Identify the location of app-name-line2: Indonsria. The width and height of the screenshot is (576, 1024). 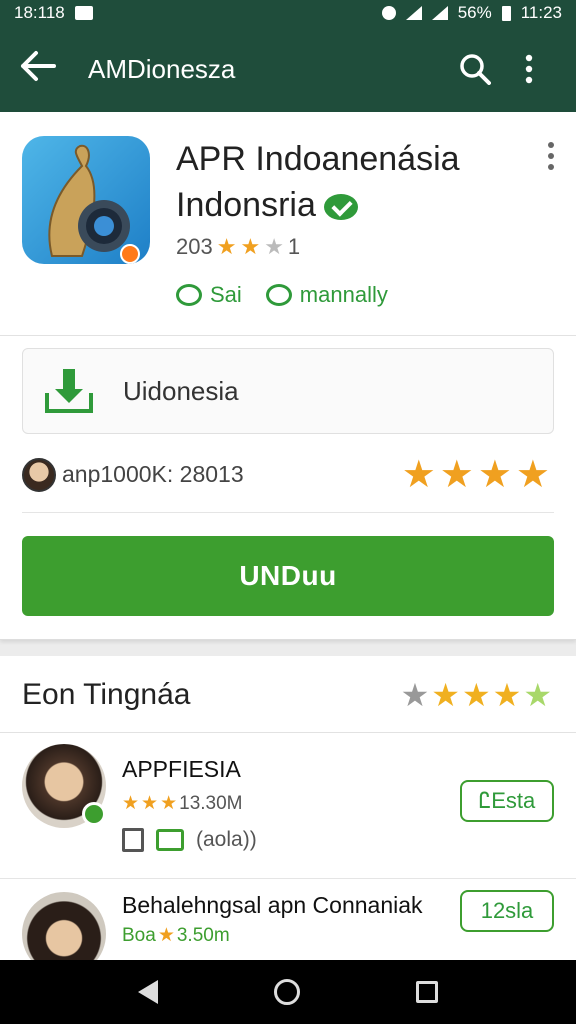
(246, 205).